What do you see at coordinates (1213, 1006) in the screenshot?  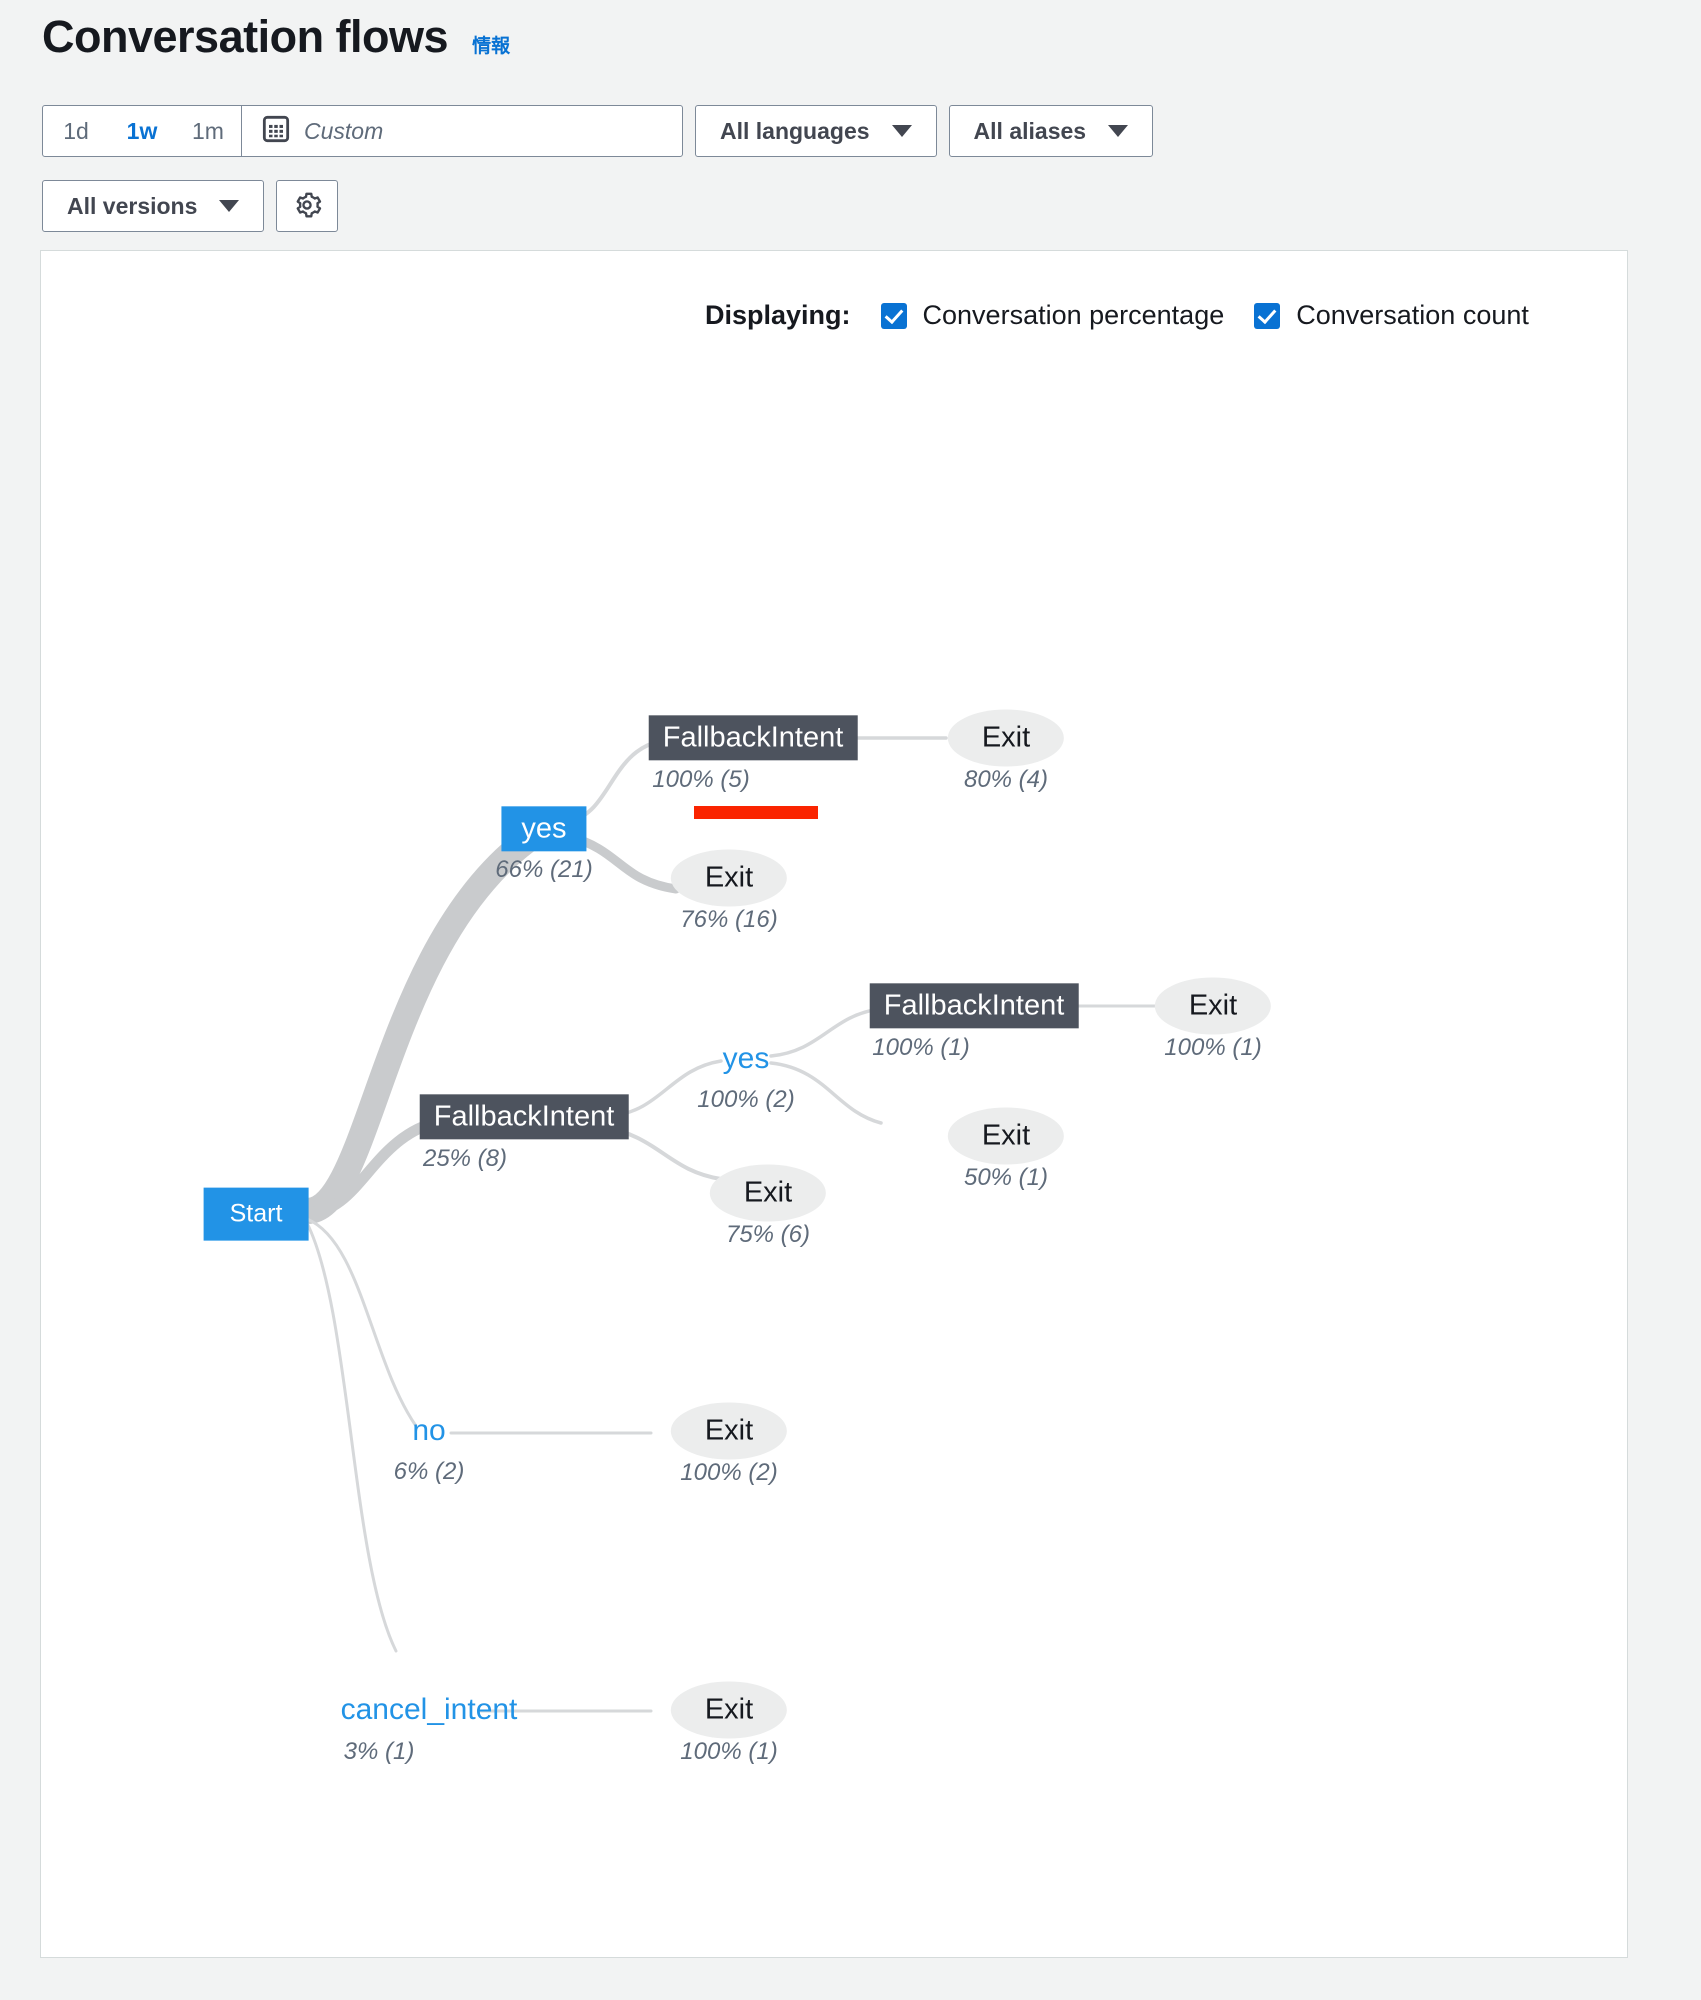 I see `flow-node-exit-deep: Exit` at bounding box center [1213, 1006].